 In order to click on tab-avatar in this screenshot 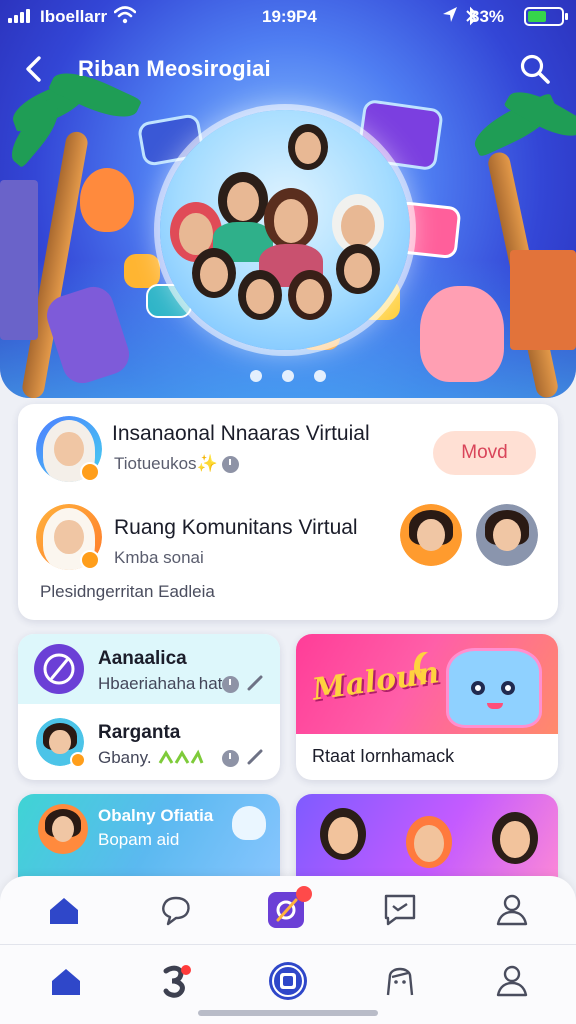, I will do `click(400, 981)`.